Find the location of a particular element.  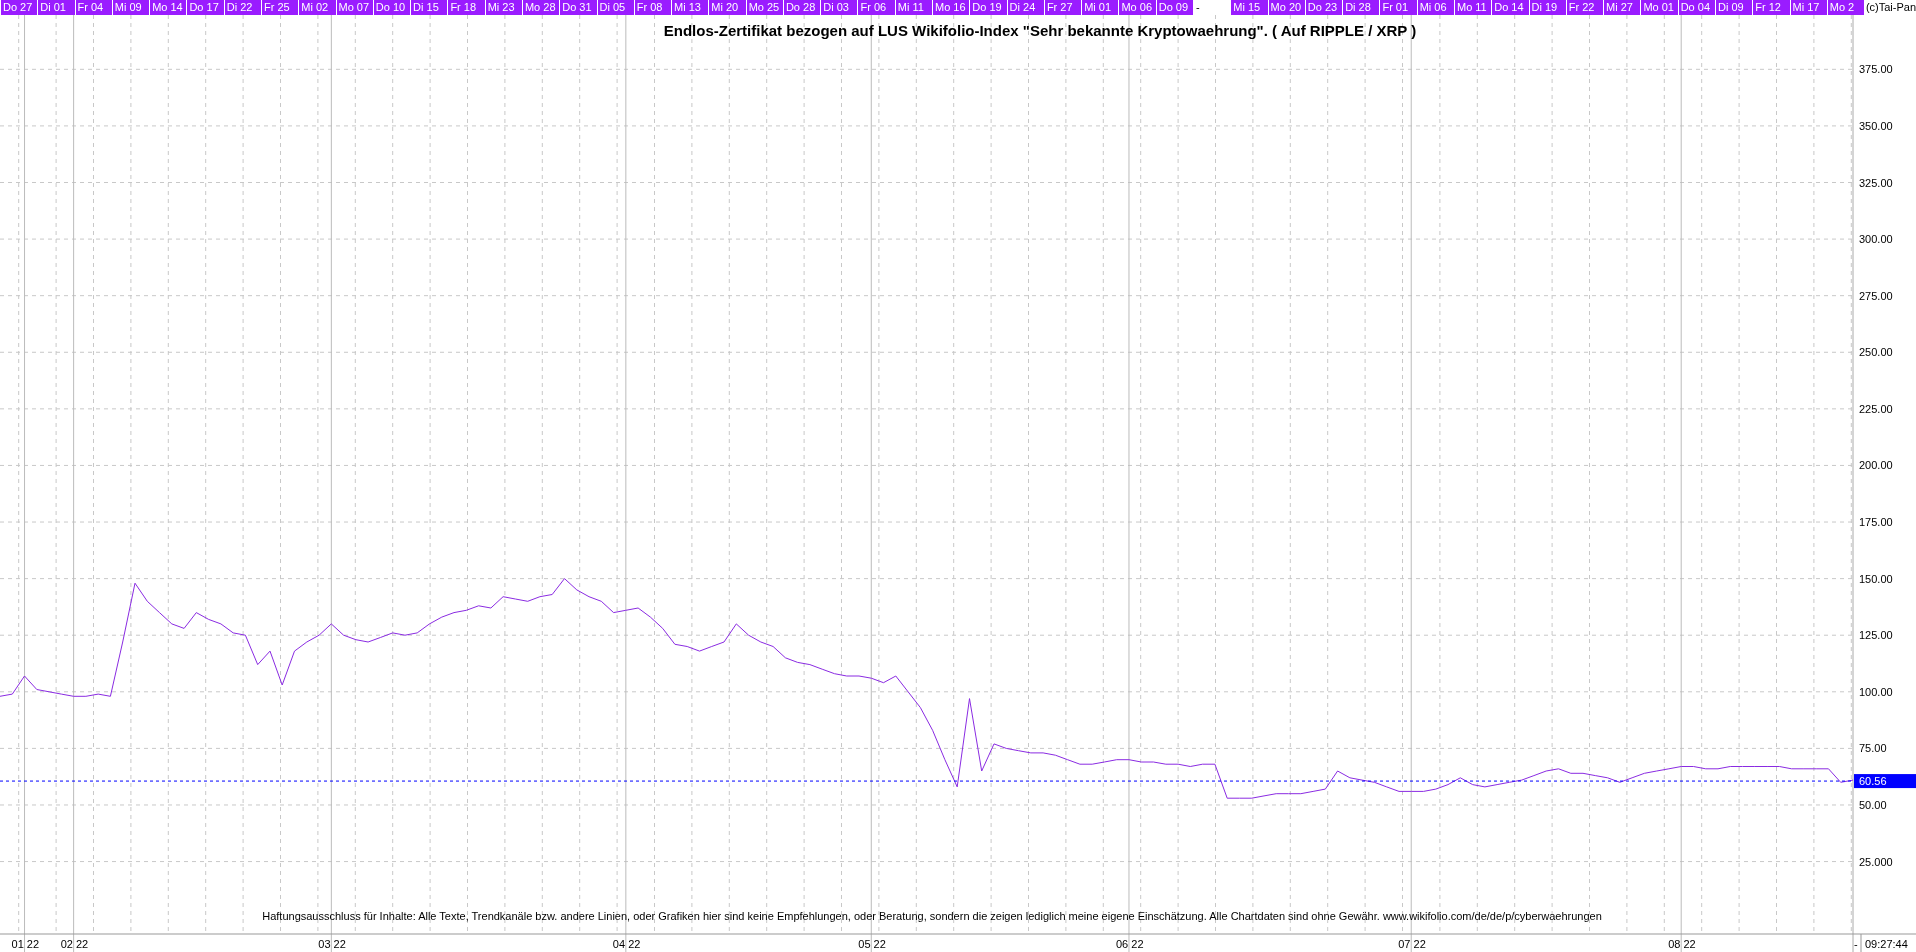

axis-tick-label: 175.00 is located at coordinates (1876, 522).